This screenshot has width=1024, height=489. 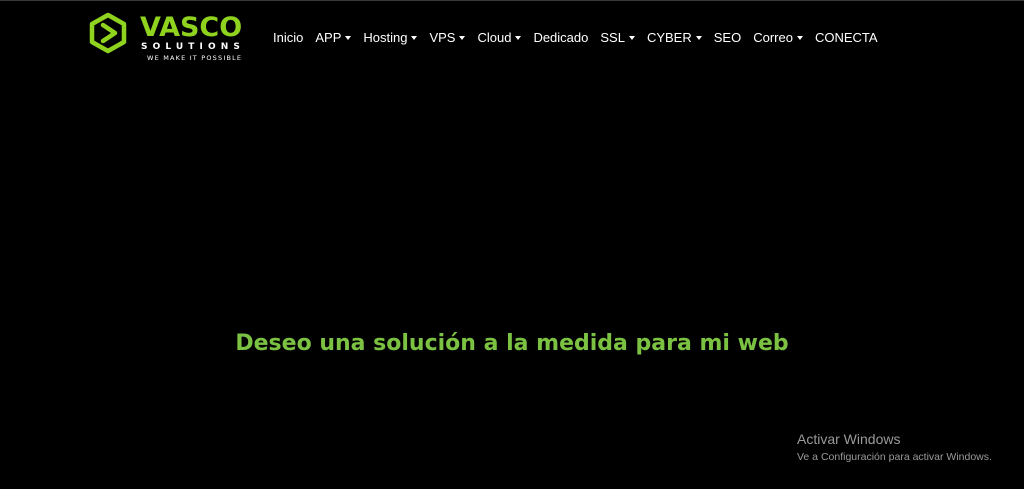 I want to click on nav-item-cyber: CYBER, so click(x=674, y=38).